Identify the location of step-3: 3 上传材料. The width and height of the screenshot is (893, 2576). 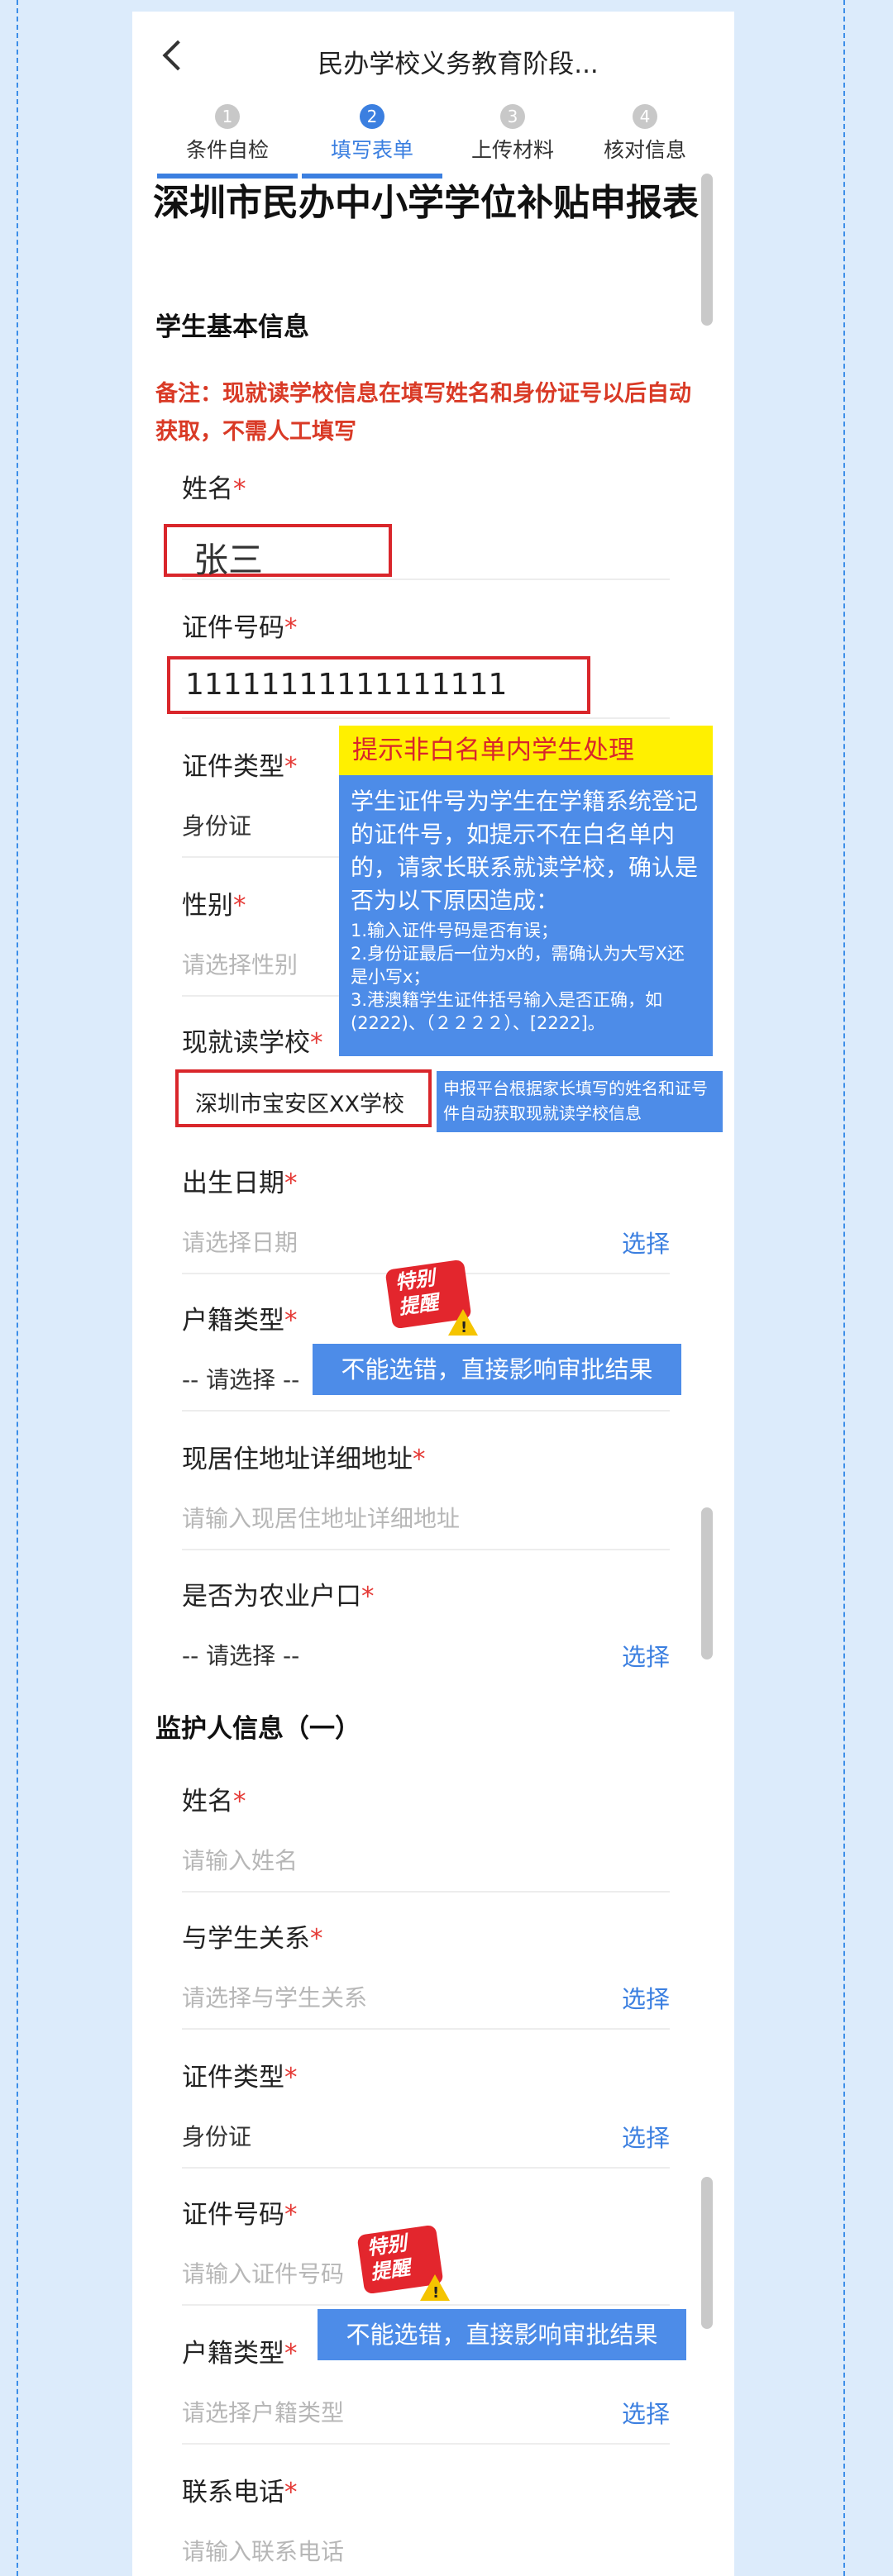
(512, 138).